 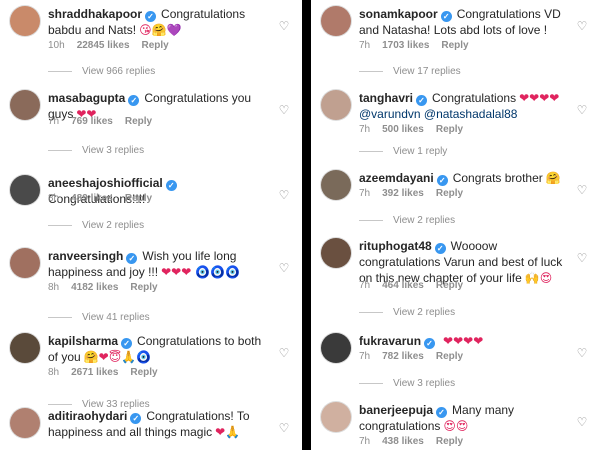 I want to click on view-replies-button: View 966 replies, so click(x=101, y=71).